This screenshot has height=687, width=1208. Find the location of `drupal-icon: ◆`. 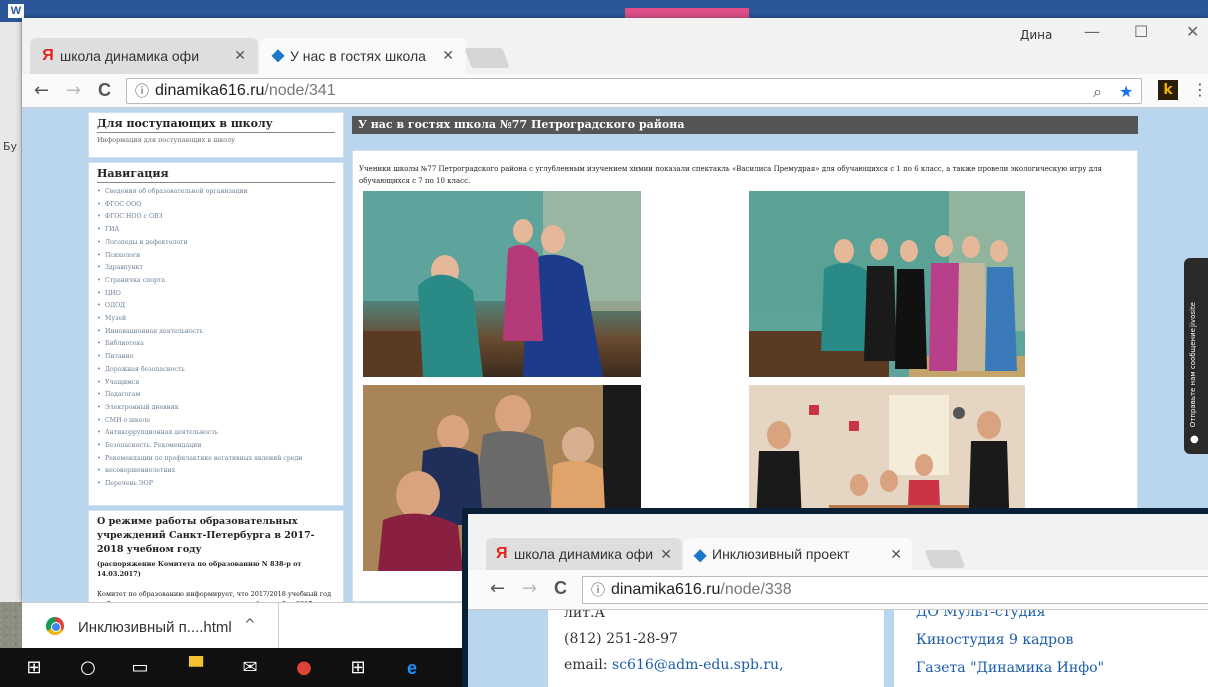

drupal-icon: ◆ is located at coordinates (278, 55).